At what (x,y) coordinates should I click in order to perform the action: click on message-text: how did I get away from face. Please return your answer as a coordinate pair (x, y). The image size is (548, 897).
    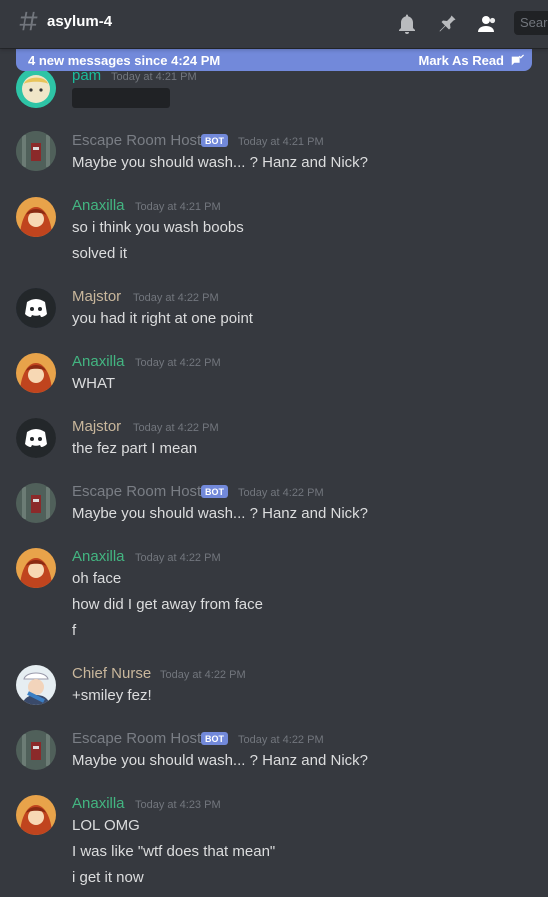
    Looking at the image, I should click on (167, 604).